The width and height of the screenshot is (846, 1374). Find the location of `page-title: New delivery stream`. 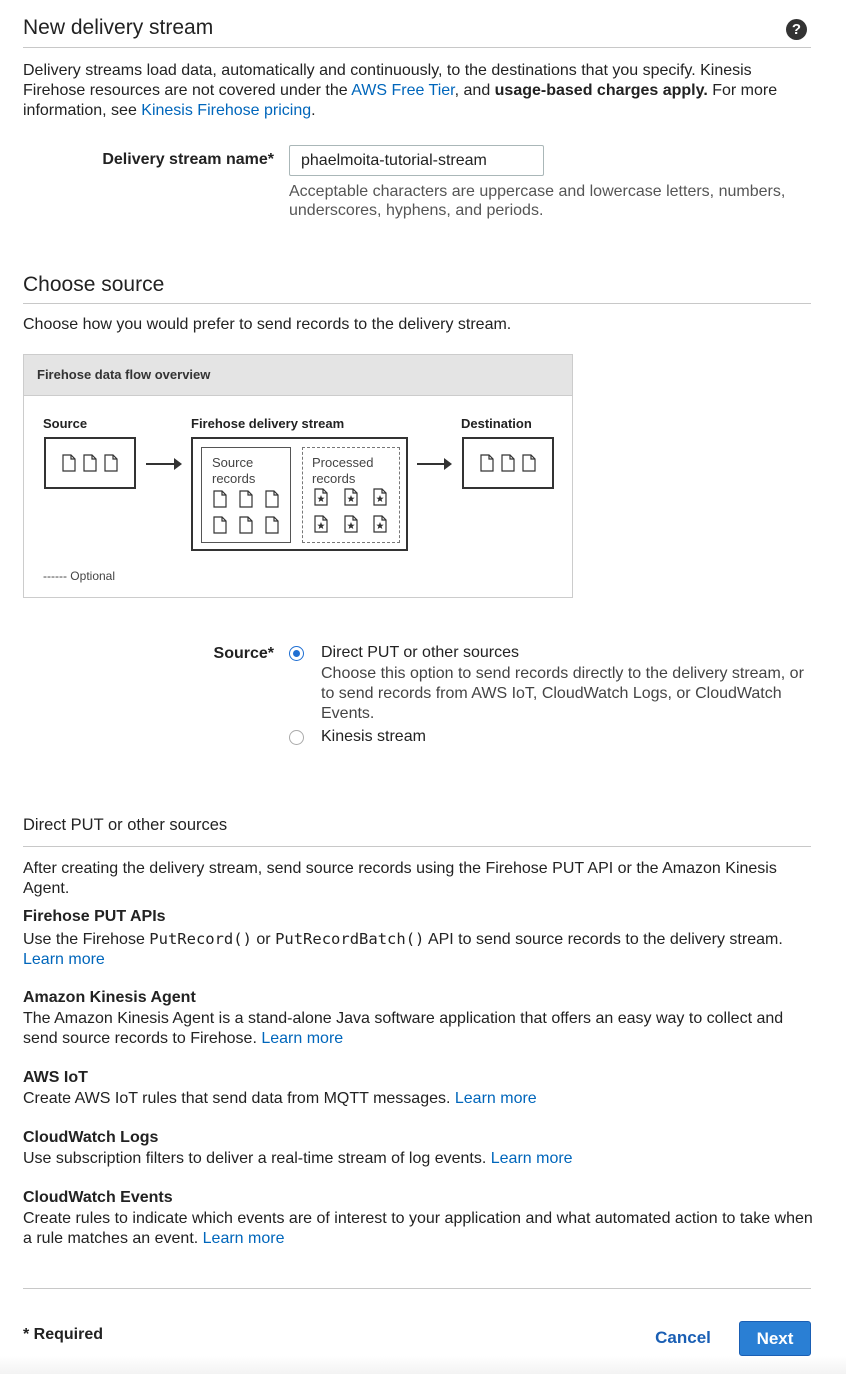

page-title: New delivery stream is located at coordinates (118, 27).